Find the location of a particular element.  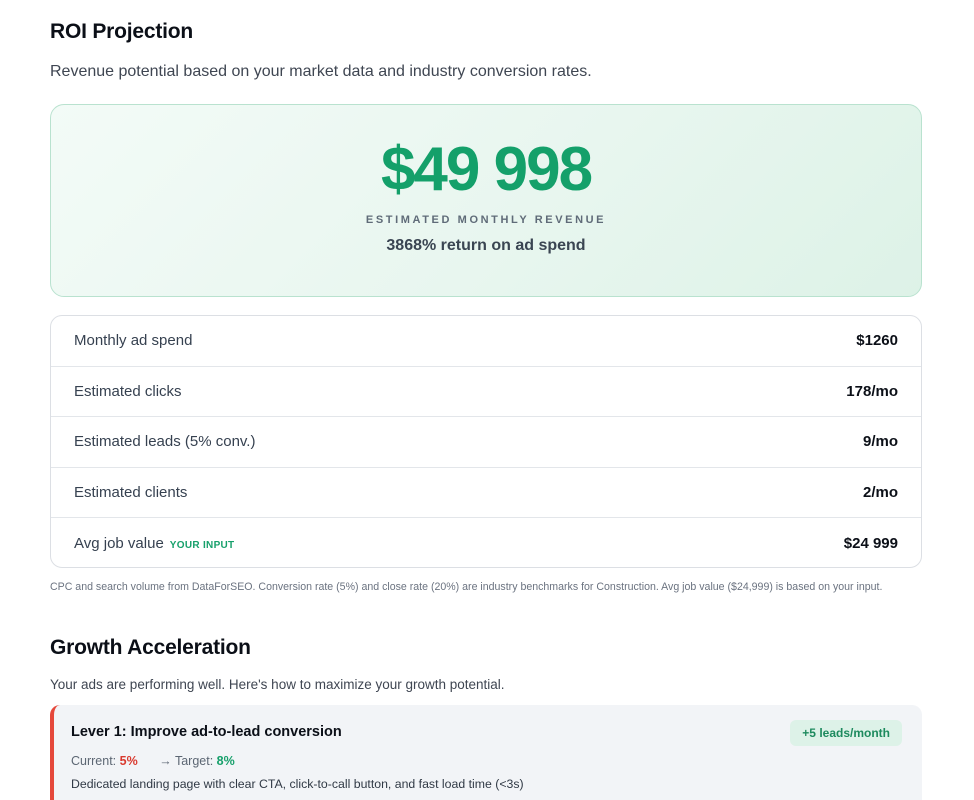

lever-metrics: Current: 5% → Target: 8% is located at coordinates (153, 761).